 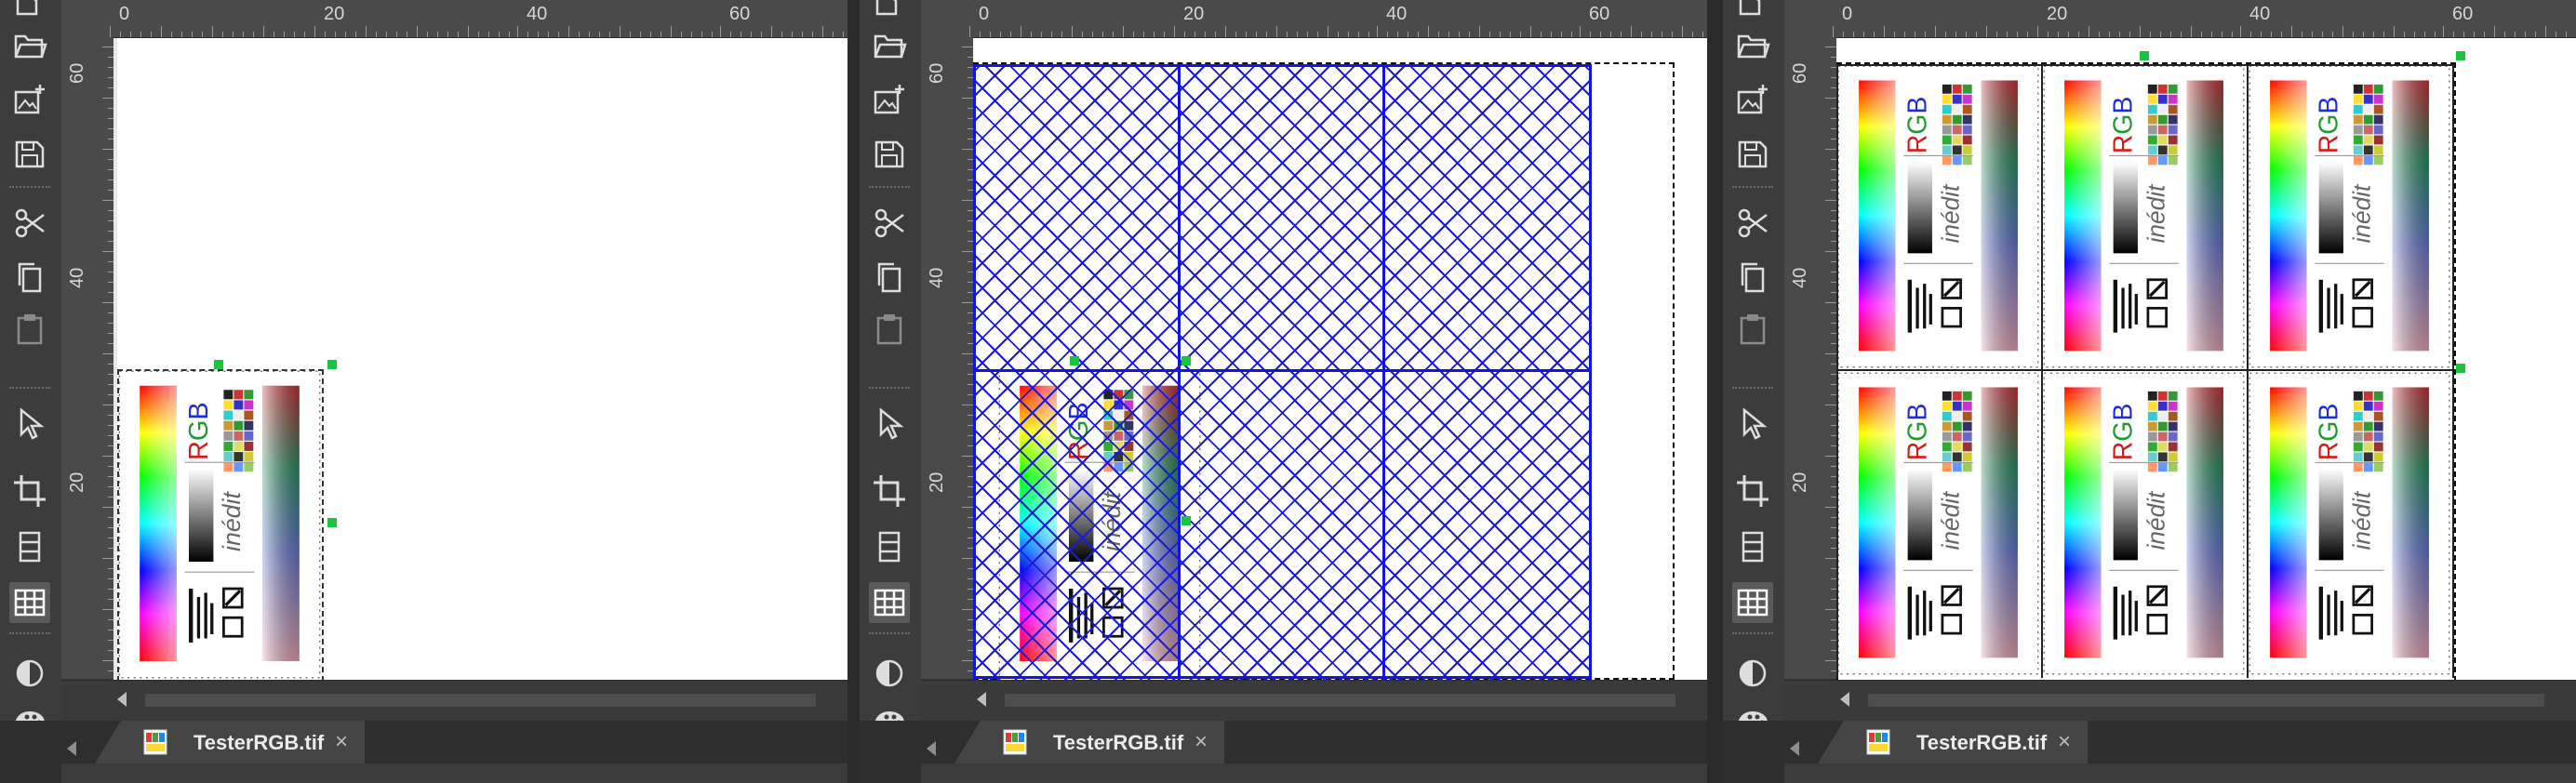 What do you see at coordinates (1590, 372) in the screenshot?
I see `grid-line-vertical` at bounding box center [1590, 372].